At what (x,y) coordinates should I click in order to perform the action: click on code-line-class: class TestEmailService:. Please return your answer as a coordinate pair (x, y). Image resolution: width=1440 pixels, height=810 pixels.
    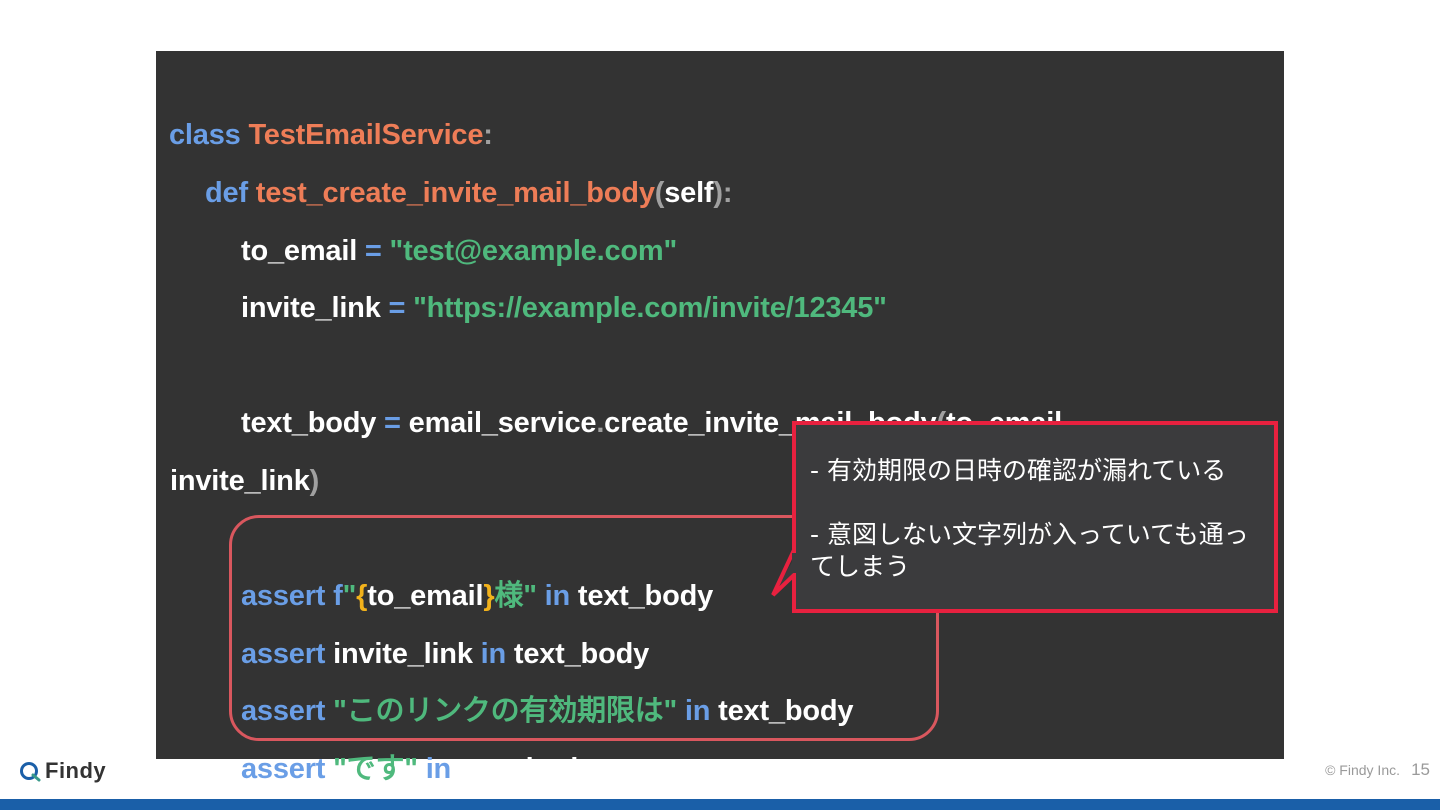
    Looking at the image, I should click on (331, 135).